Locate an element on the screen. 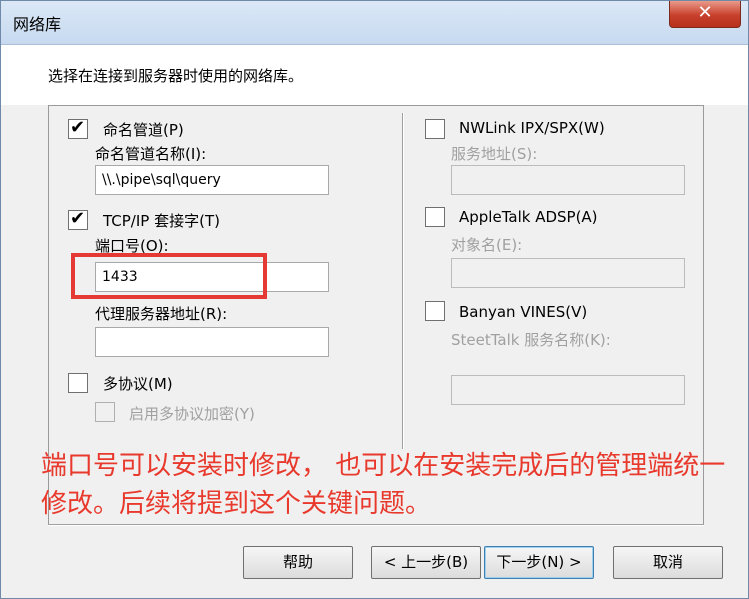 The image size is (749, 599). object-name-input is located at coordinates (568, 273).